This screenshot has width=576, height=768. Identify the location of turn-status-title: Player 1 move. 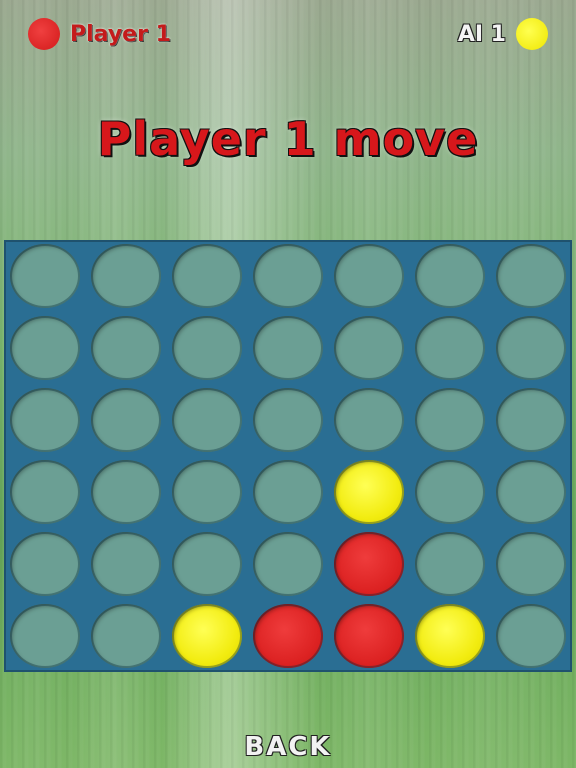
(288, 139).